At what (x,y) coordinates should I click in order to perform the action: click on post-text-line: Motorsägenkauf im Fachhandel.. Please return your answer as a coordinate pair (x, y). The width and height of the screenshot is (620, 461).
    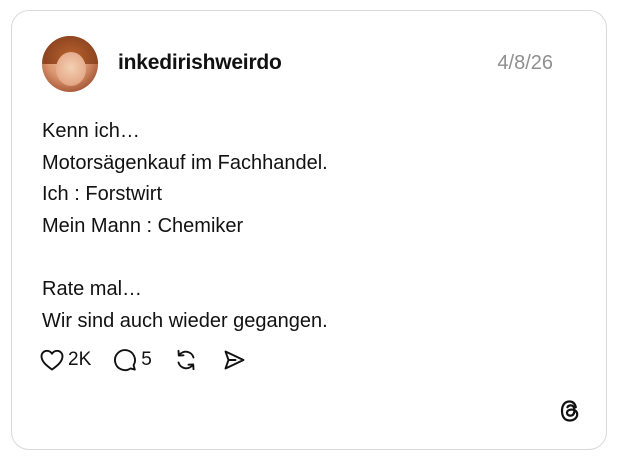
    Looking at the image, I should click on (185, 162).